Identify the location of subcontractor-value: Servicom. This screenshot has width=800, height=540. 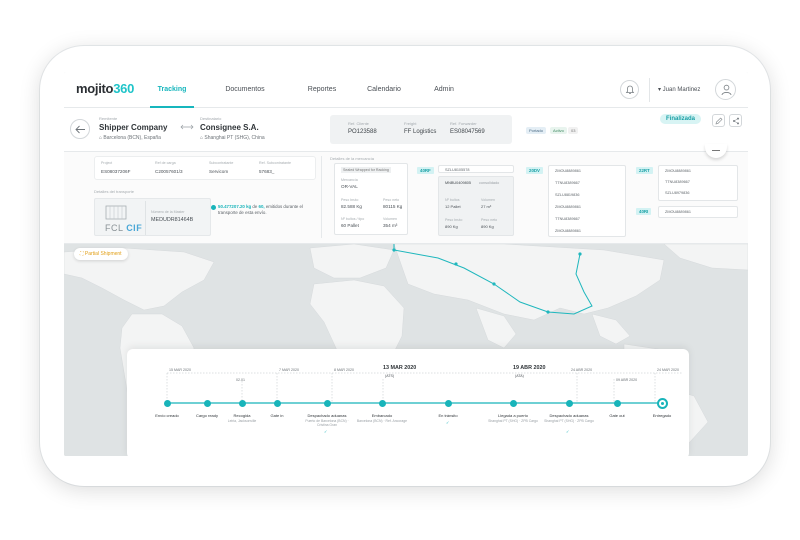
(219, 171).